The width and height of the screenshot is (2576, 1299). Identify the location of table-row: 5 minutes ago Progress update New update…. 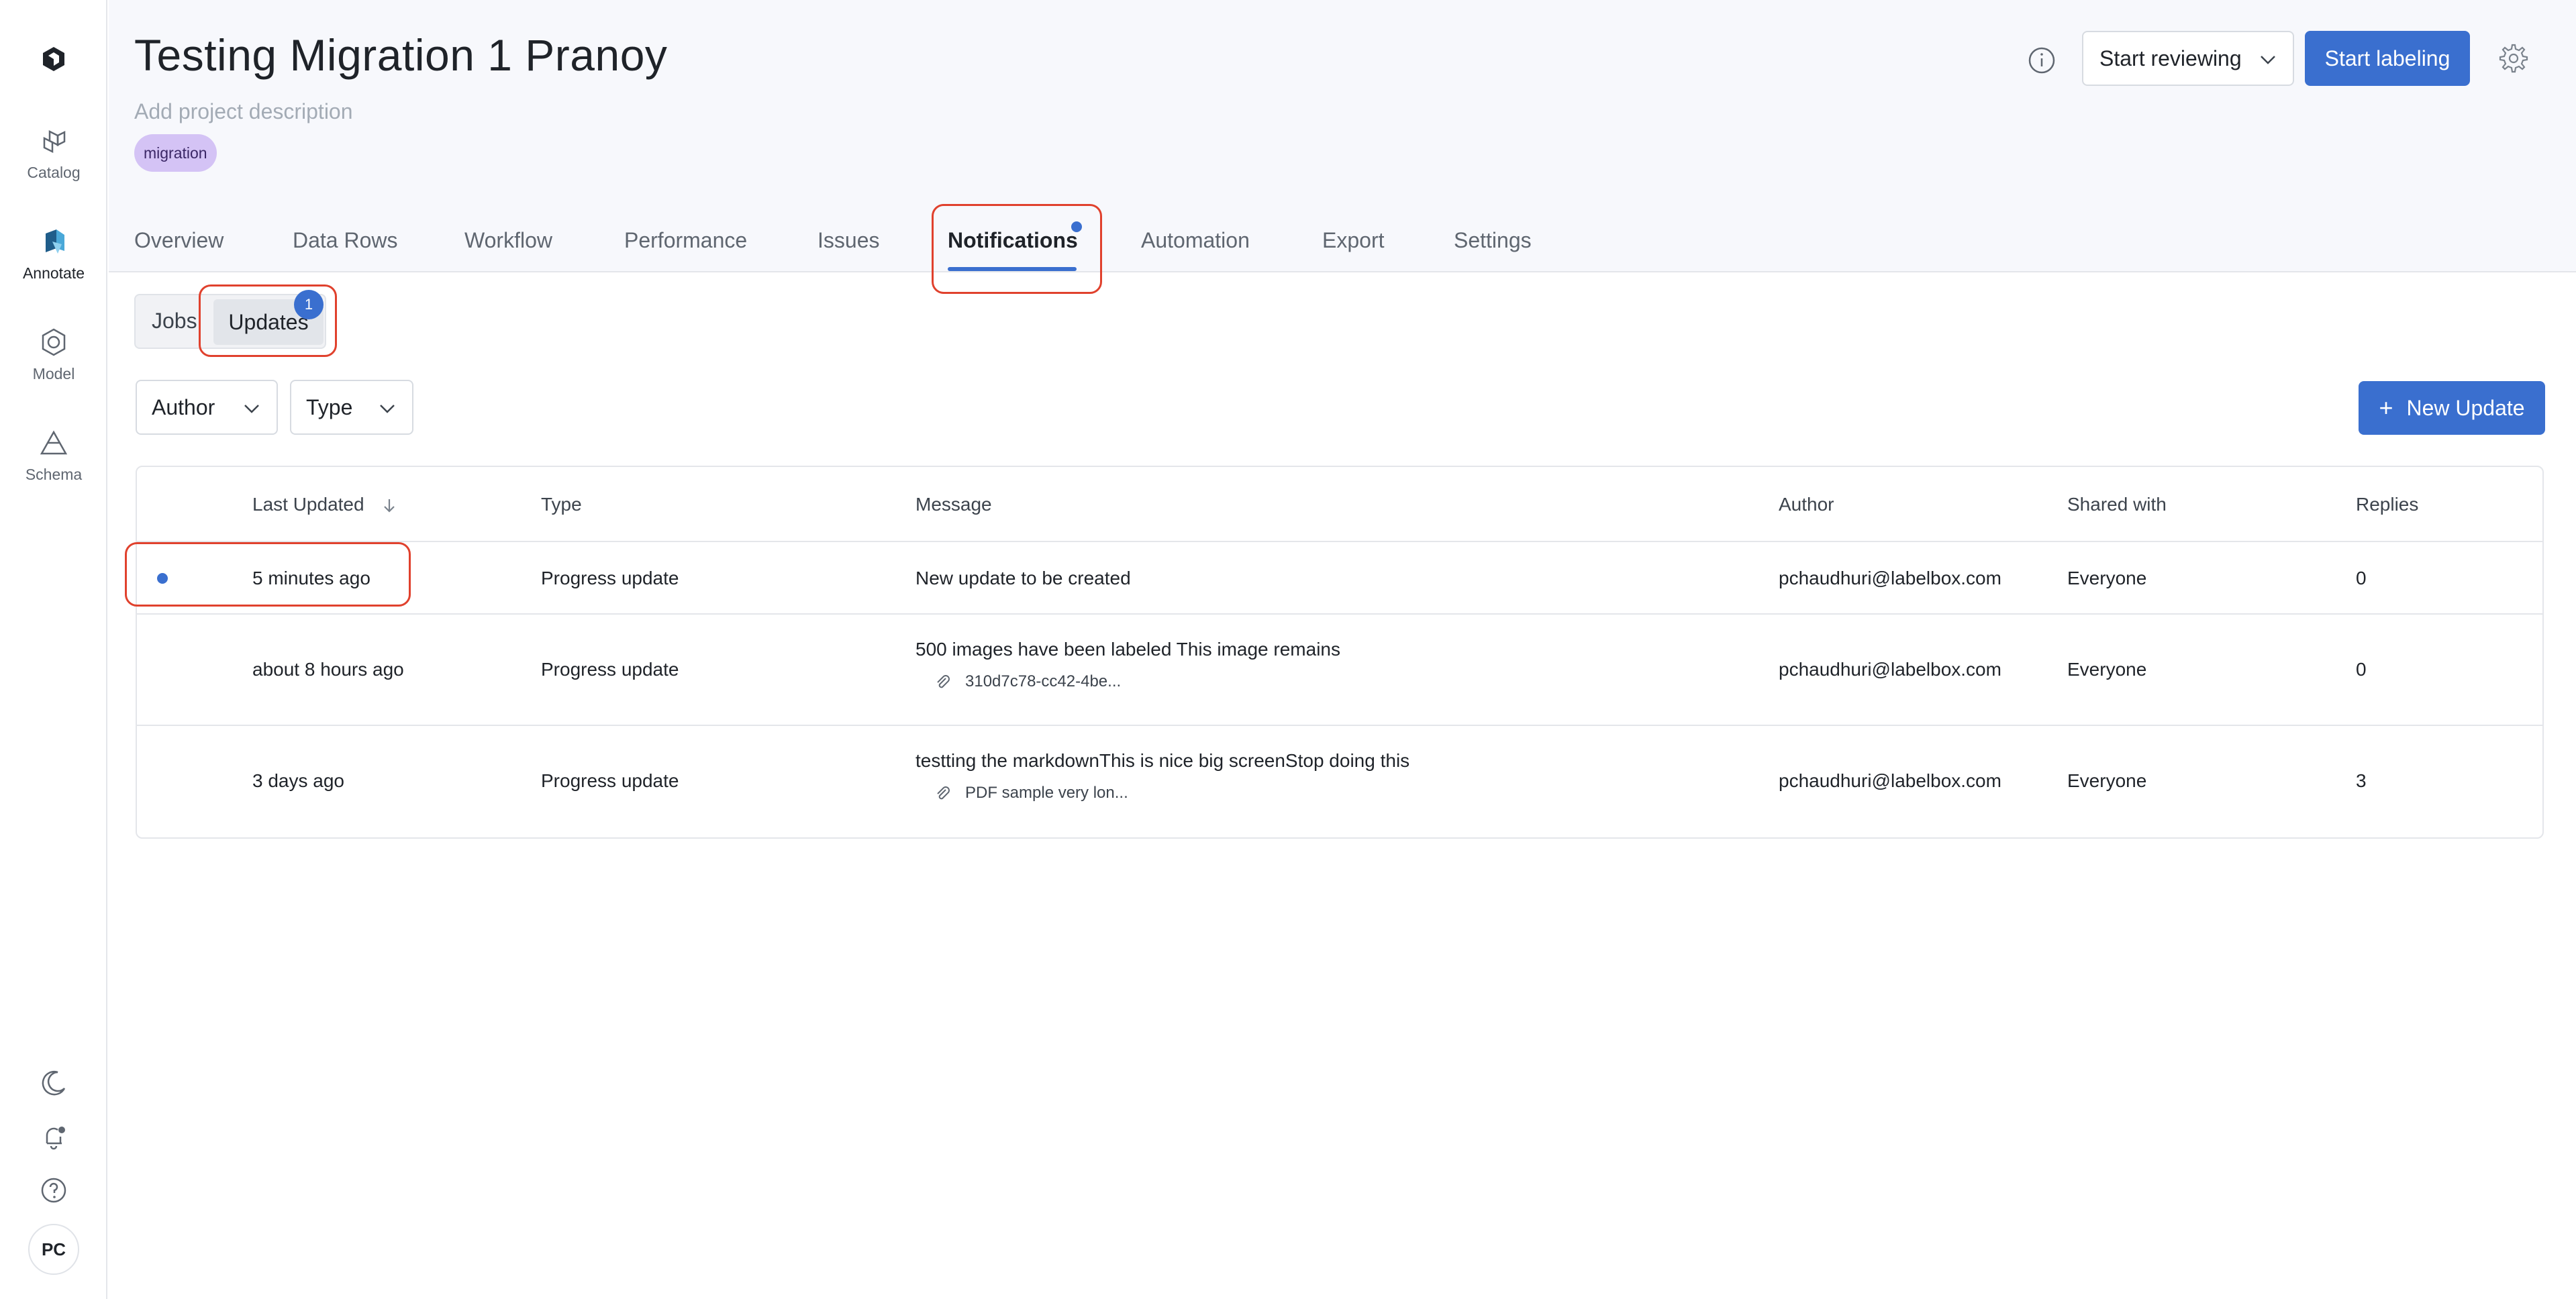
(1339, 578).